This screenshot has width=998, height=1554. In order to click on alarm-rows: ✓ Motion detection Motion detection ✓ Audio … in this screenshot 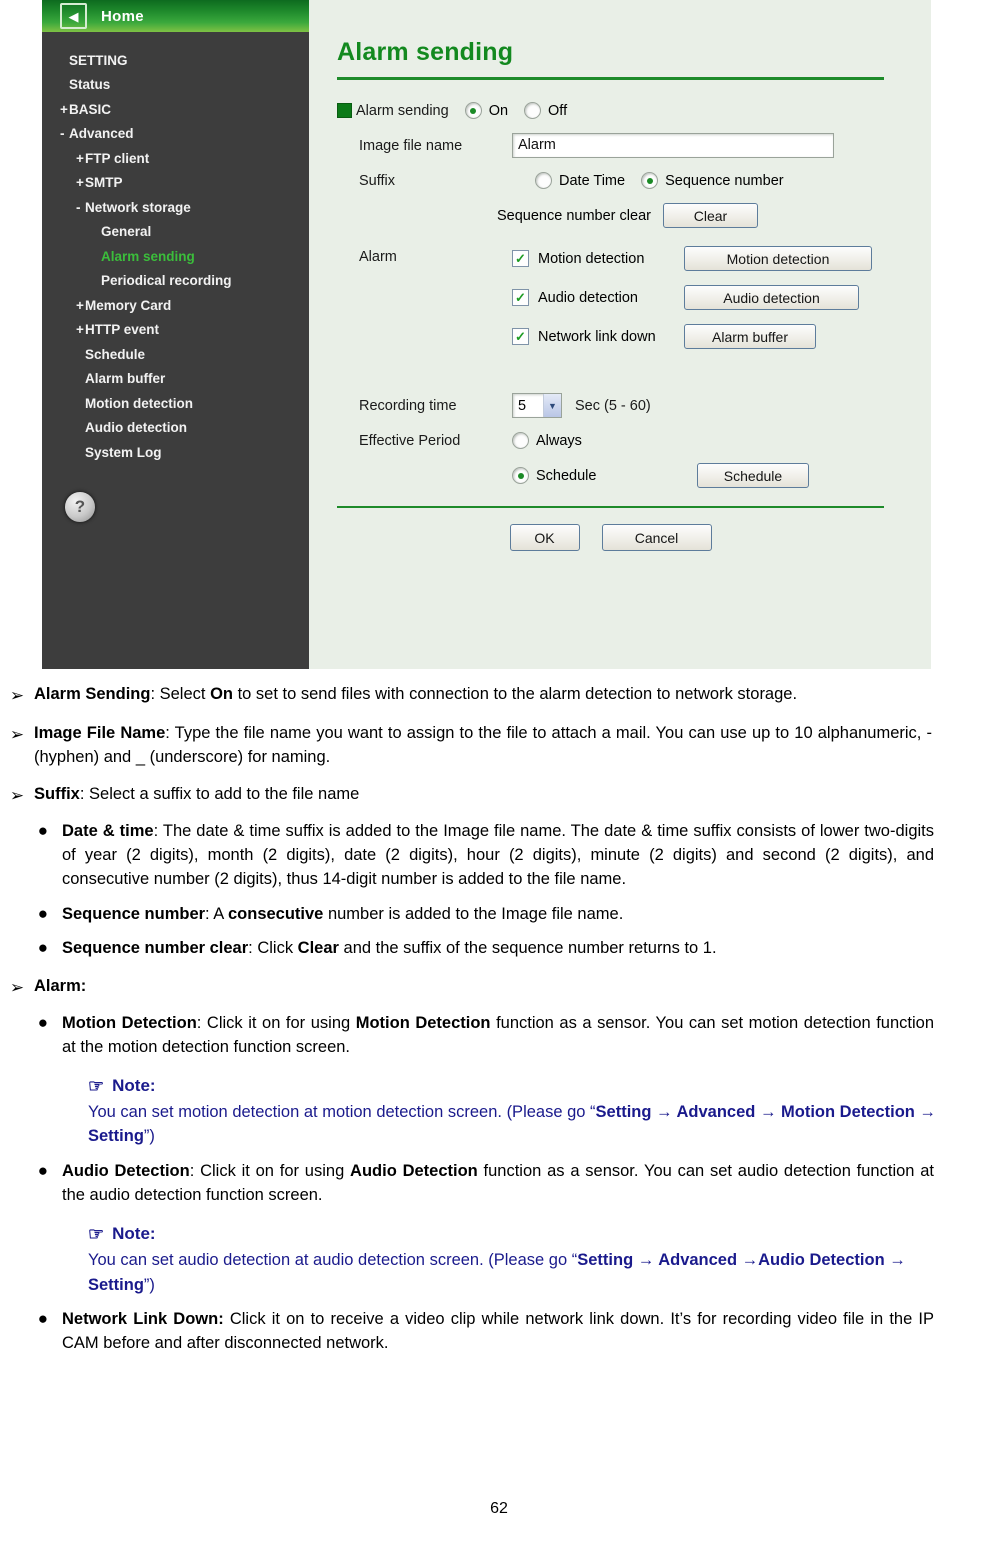, I will do `click(692, 304)`.